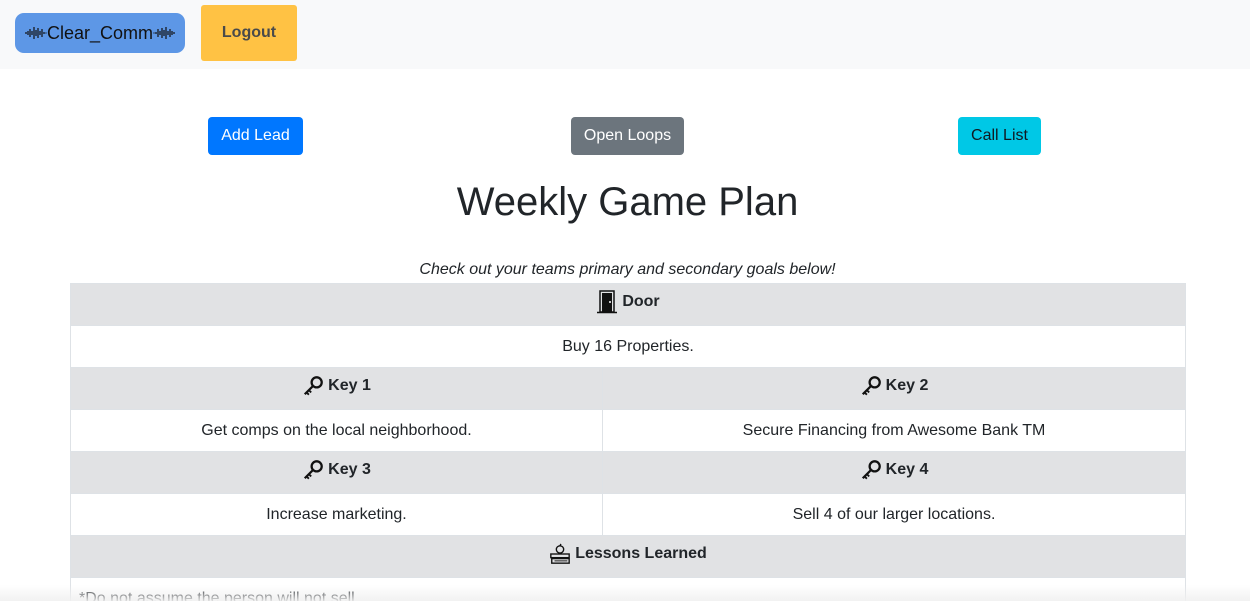 This screenshot has height=601, width=1250. I want to click on navbar: Clear_Comm Logout, so click(625, 34).